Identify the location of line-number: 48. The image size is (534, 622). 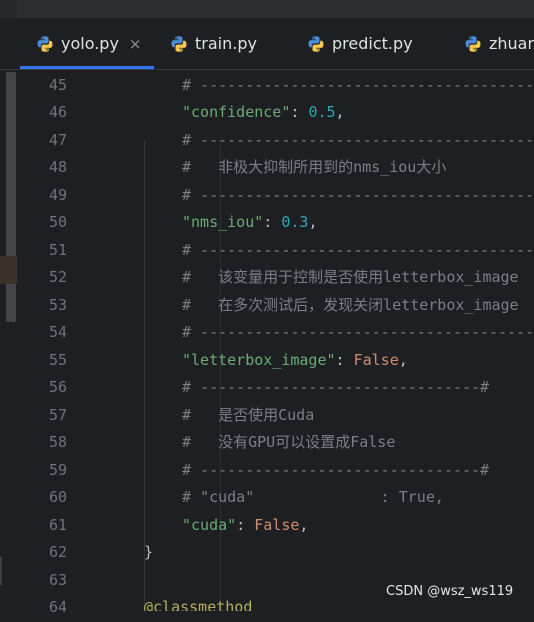
(57, 167).